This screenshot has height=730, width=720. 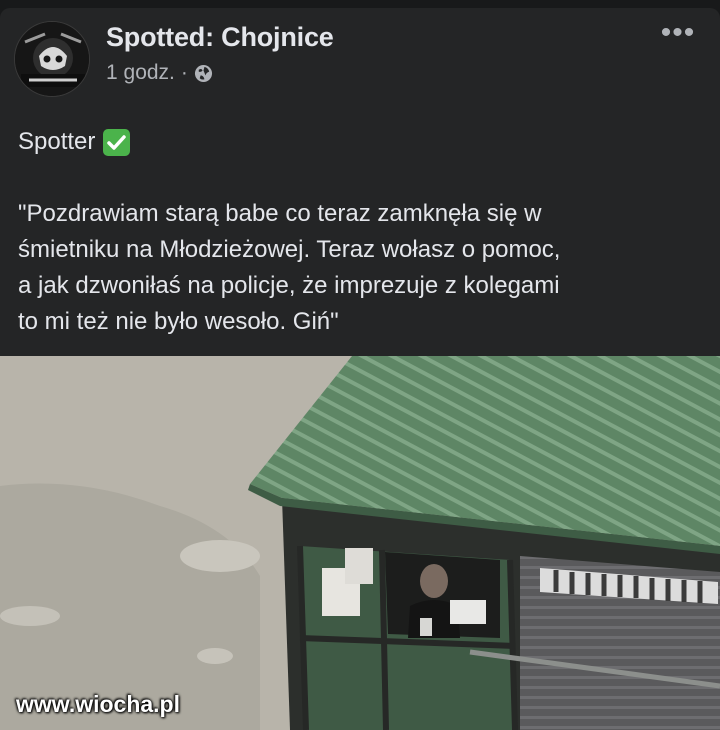 I want to click on globe-icon, so click(x=203, y=73).